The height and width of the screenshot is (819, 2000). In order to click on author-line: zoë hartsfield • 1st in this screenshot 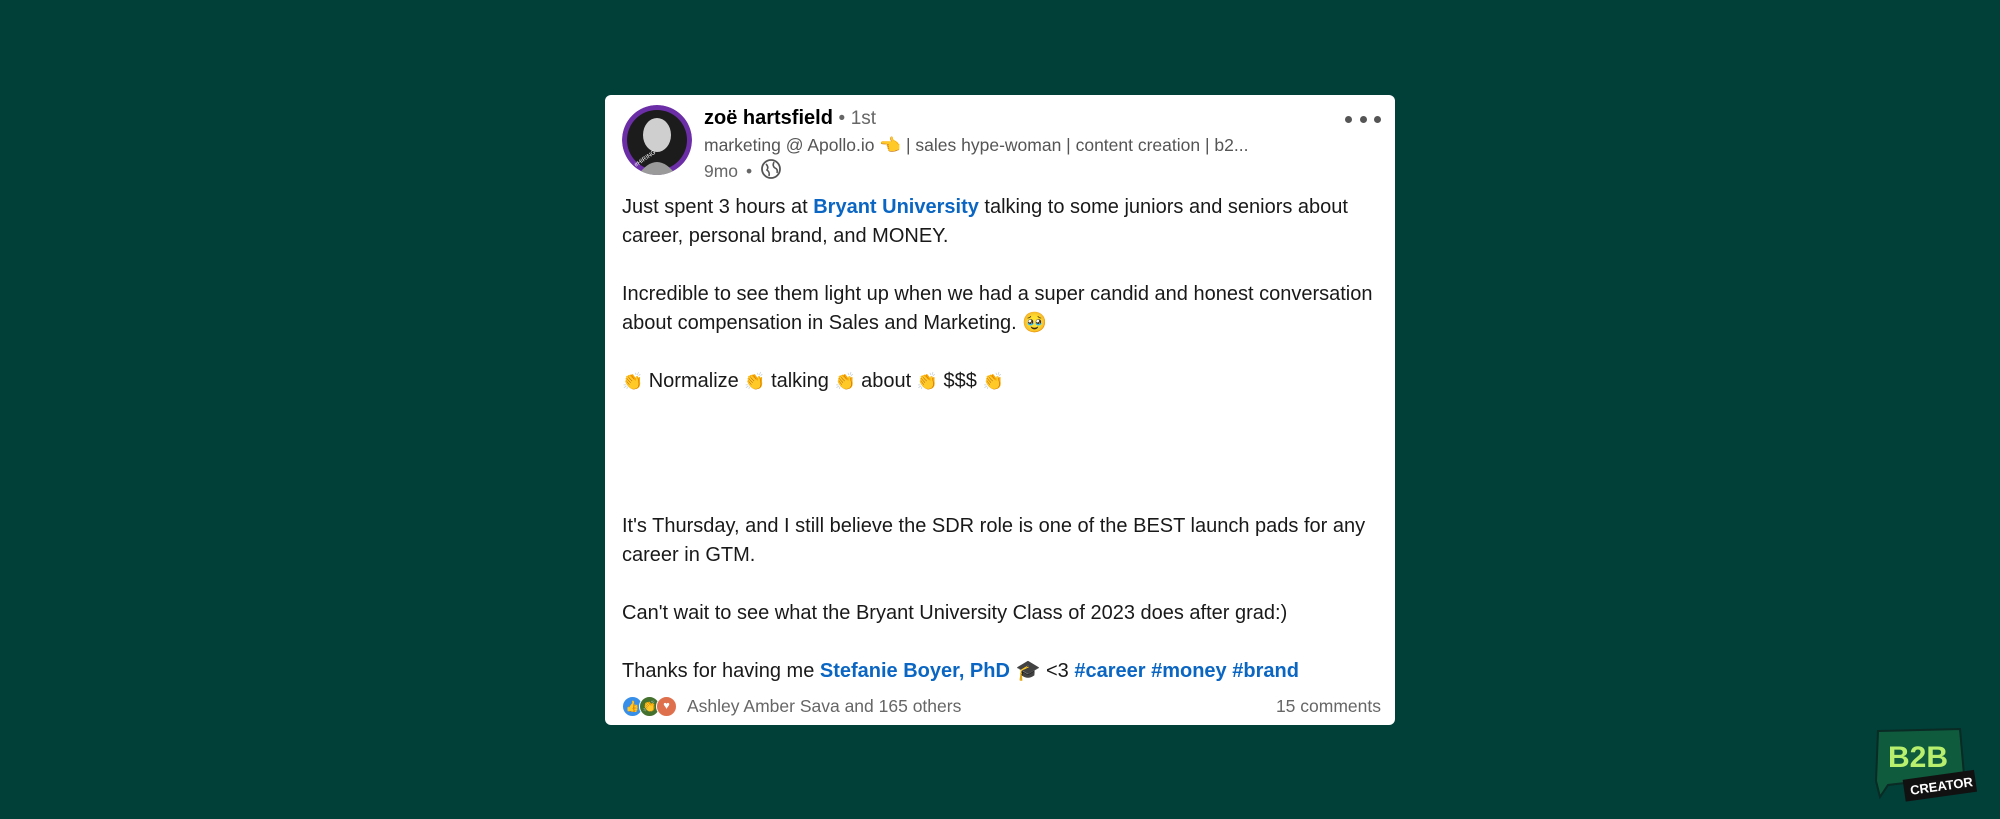, I will do `click(790, 118)`.